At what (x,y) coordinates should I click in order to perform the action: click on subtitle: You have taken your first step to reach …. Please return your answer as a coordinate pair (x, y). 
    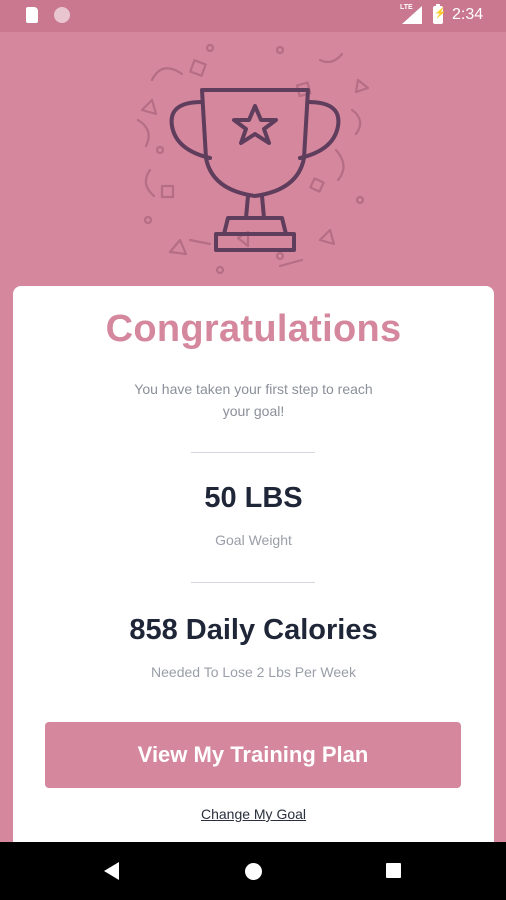
    Looking at the image, I should click on (253, 400).